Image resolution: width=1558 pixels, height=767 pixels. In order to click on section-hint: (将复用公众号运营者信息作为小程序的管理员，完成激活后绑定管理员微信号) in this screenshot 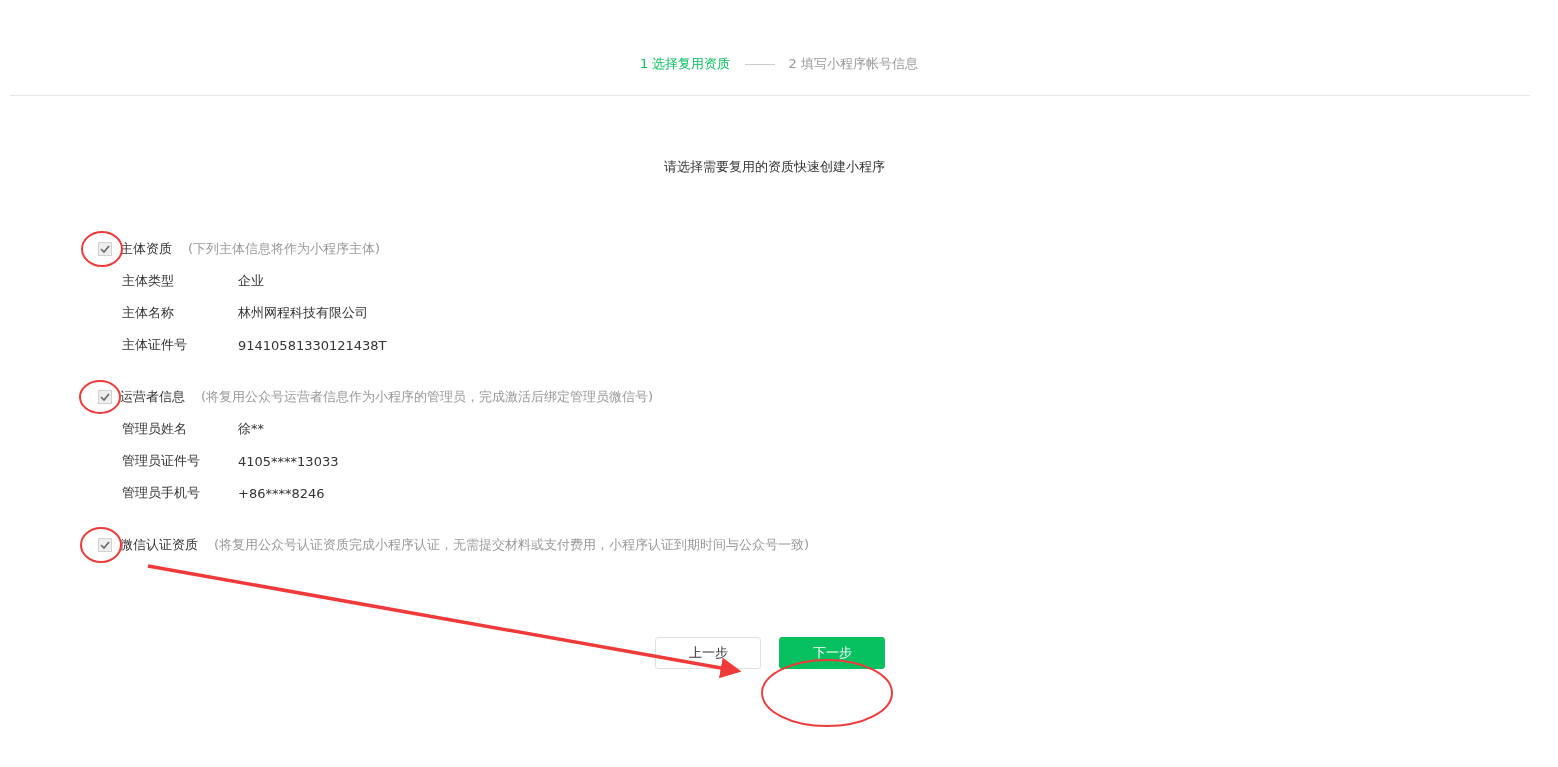, I will do `click(427, 397)`.